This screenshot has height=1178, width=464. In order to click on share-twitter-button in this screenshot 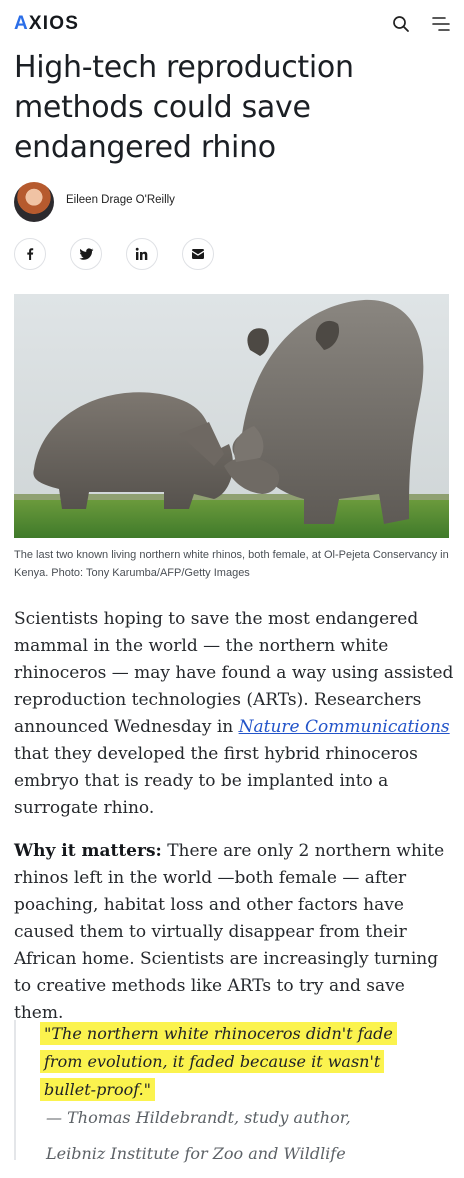, I will do `click(86, 254)`.